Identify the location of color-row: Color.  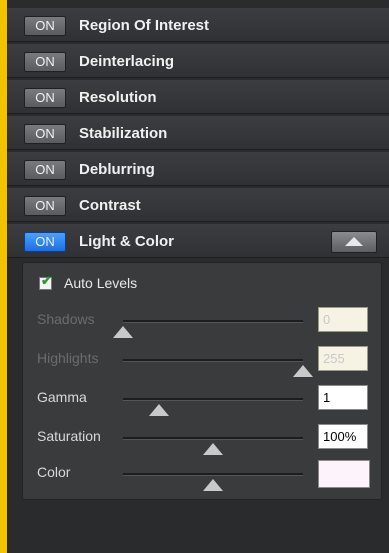
(202, 474).